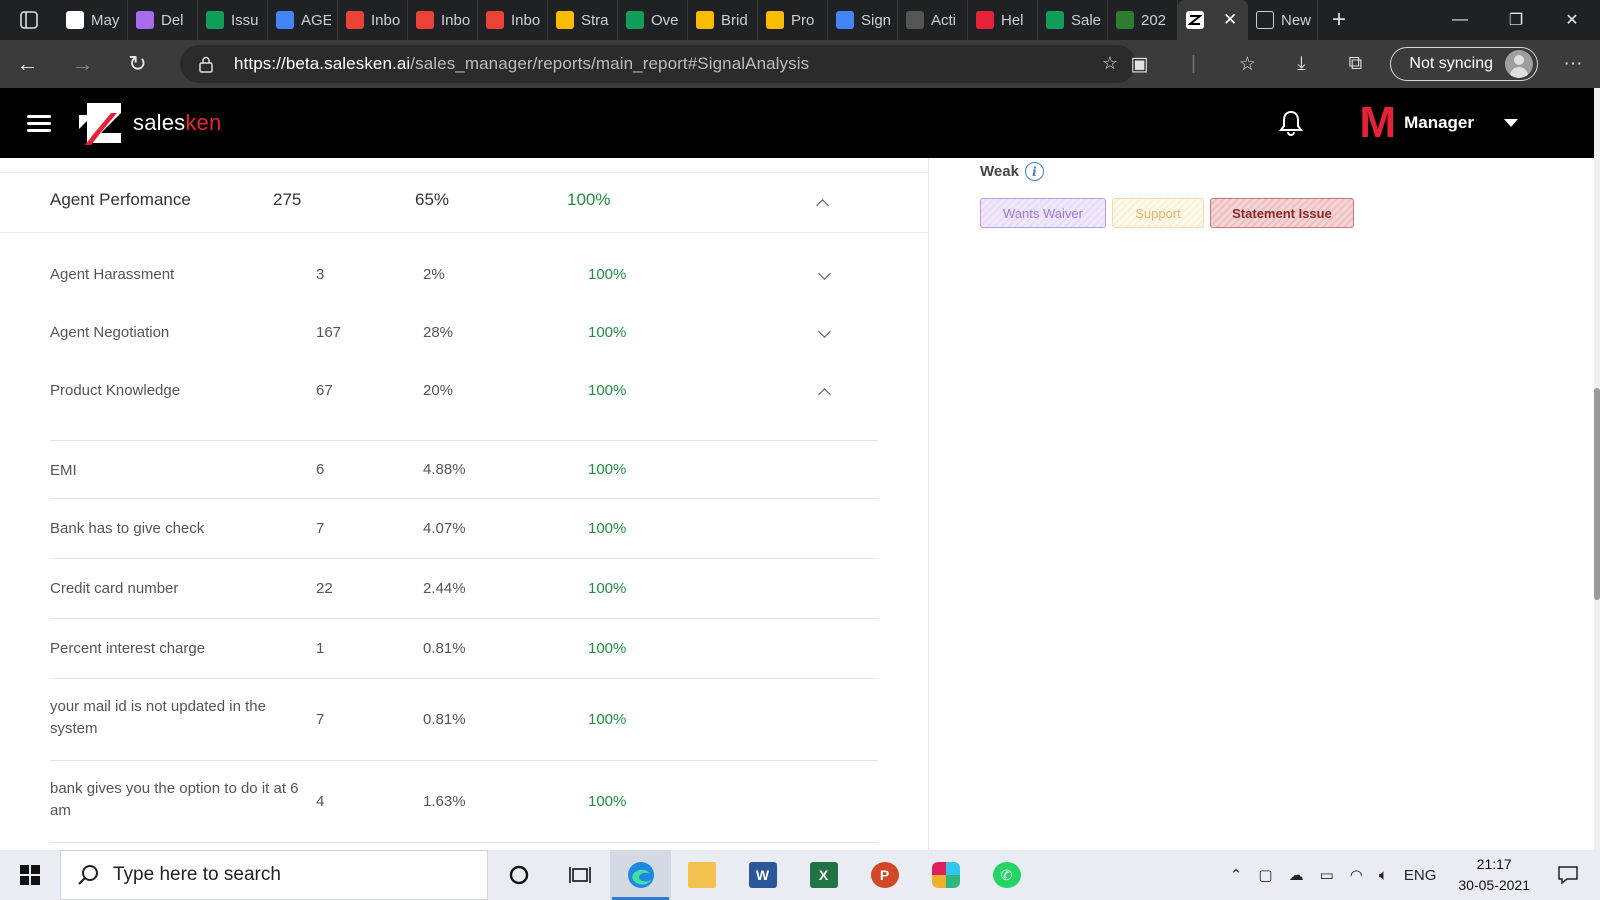  What do you see at coordinates (137, 64) in the screenshot?
I see `refresh-button: ↻` at bounding box center [137, 64].